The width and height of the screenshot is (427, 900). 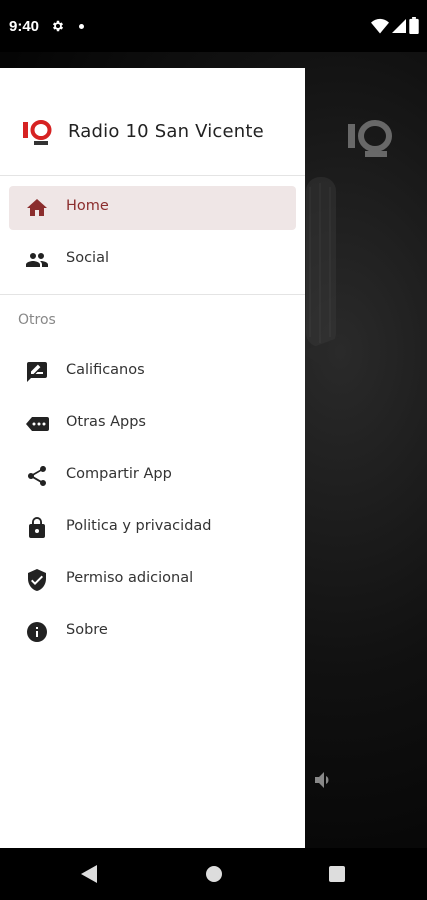 What do you see at coordinates (87, 258) in the screenshot?
I see `nav-item-label: Social` at bounding box center [87, 258].